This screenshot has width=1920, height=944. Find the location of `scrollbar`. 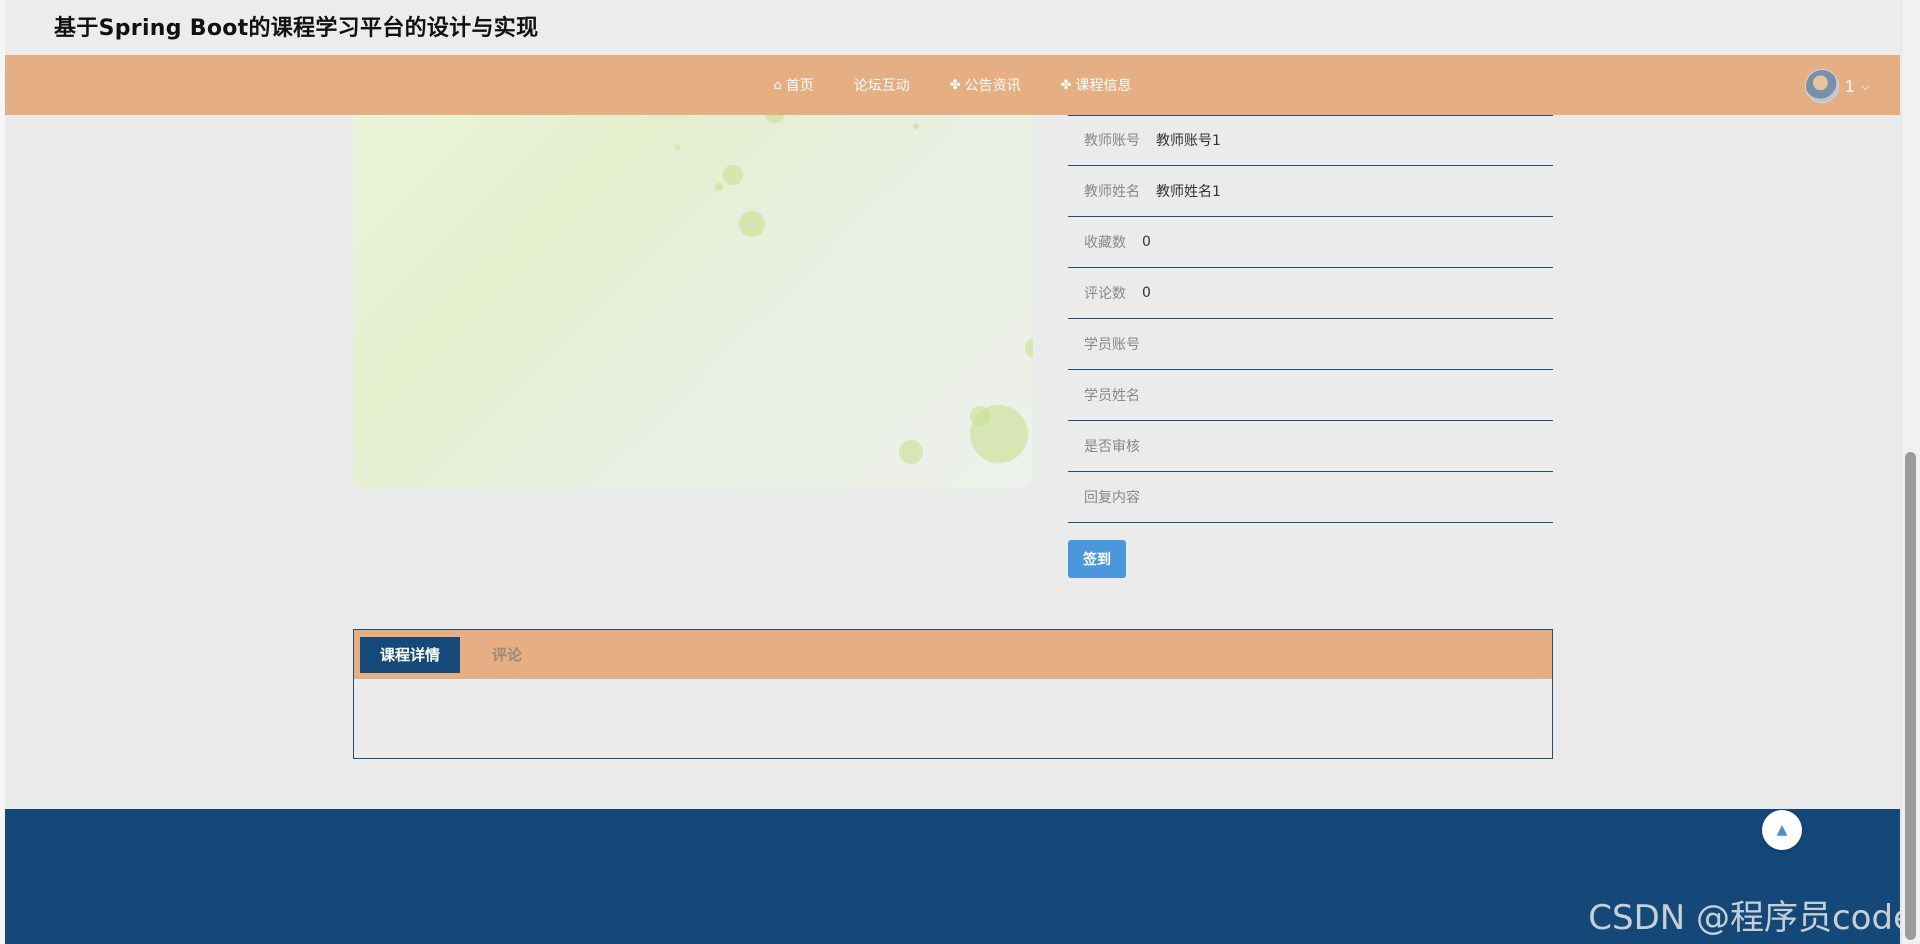

scrollbar is located at coordinates (1910, 472).